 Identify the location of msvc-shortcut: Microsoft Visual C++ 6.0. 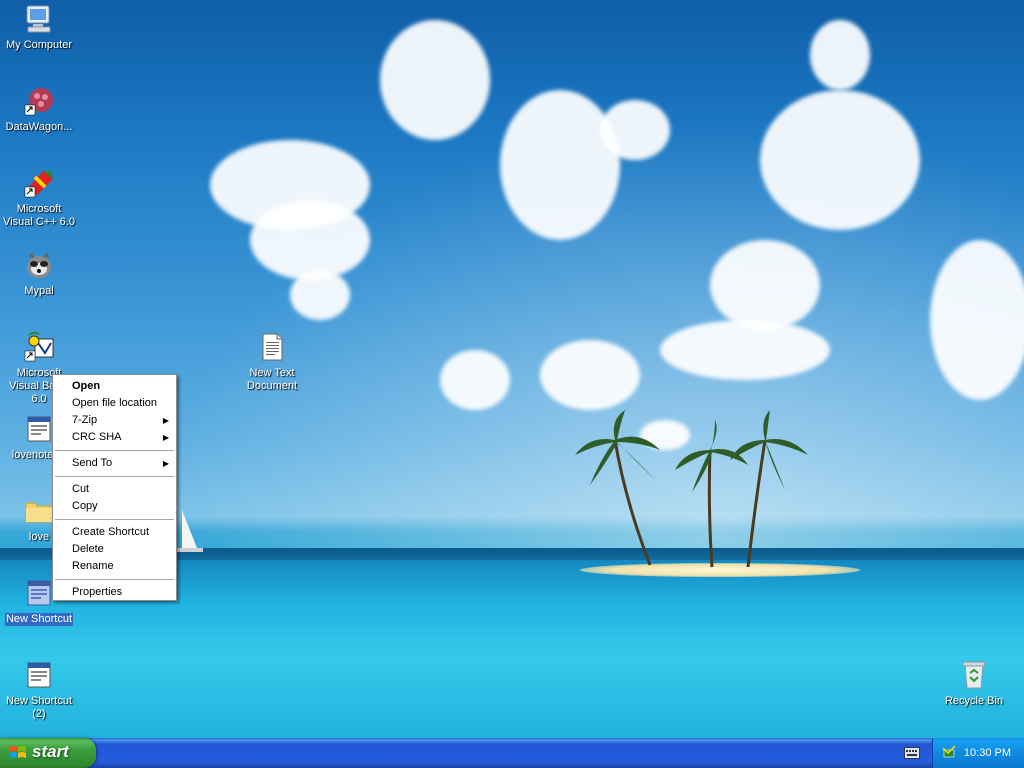
(39, 198).